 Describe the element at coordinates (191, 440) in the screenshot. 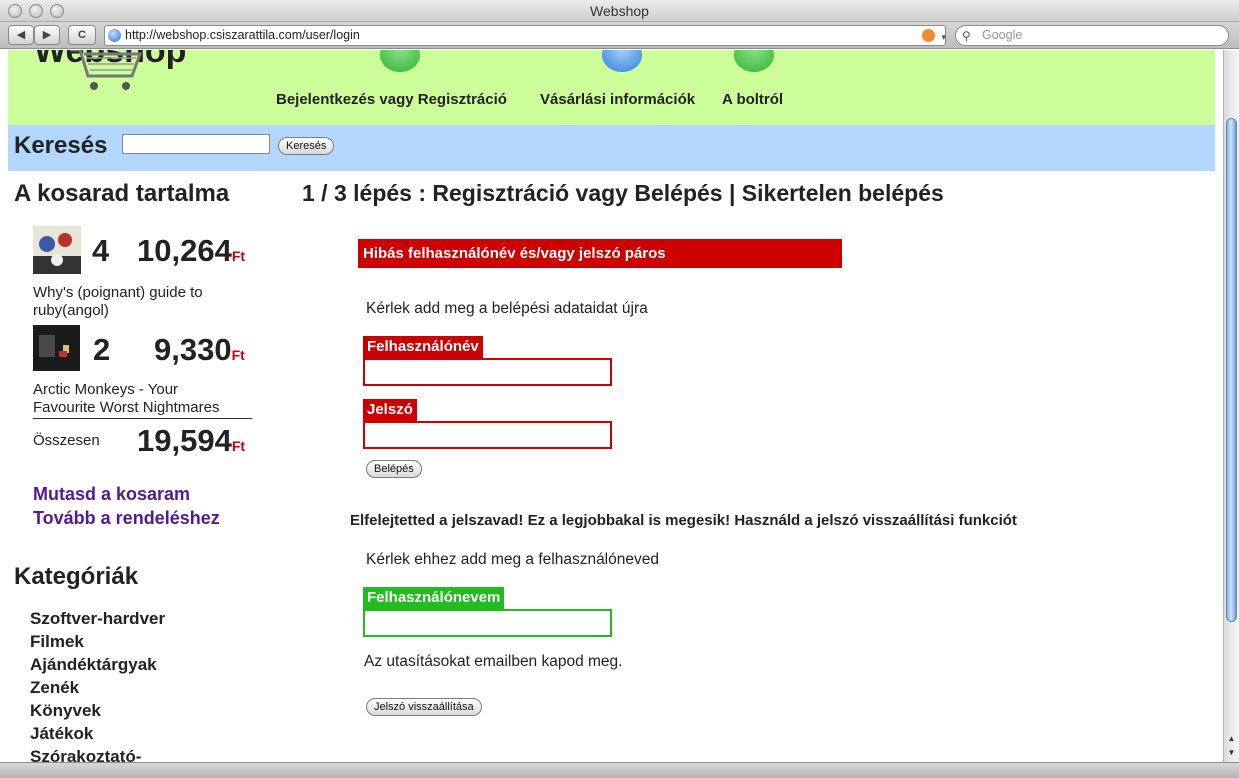

I see `total-price: 19,594Ft` at that location.